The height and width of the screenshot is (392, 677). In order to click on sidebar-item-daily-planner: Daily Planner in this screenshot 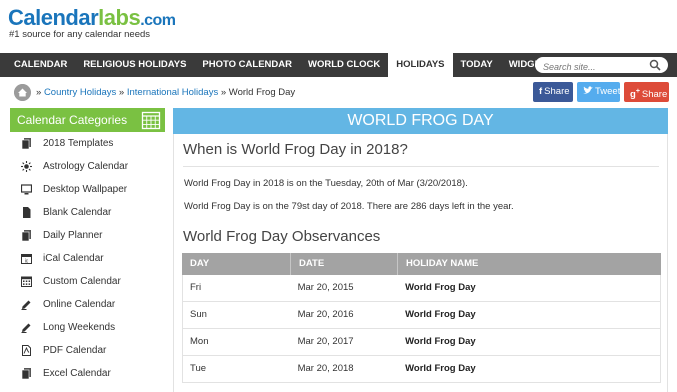, I will do `click(87, 235)`.